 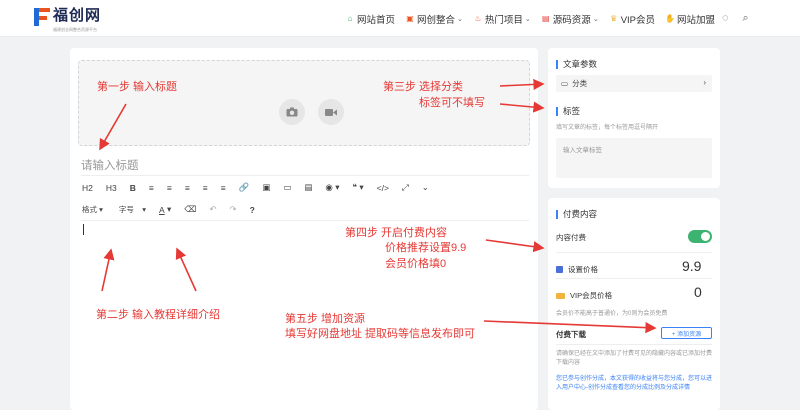 I want to click on crown-icon: ♛, so click(x=614, y=18).